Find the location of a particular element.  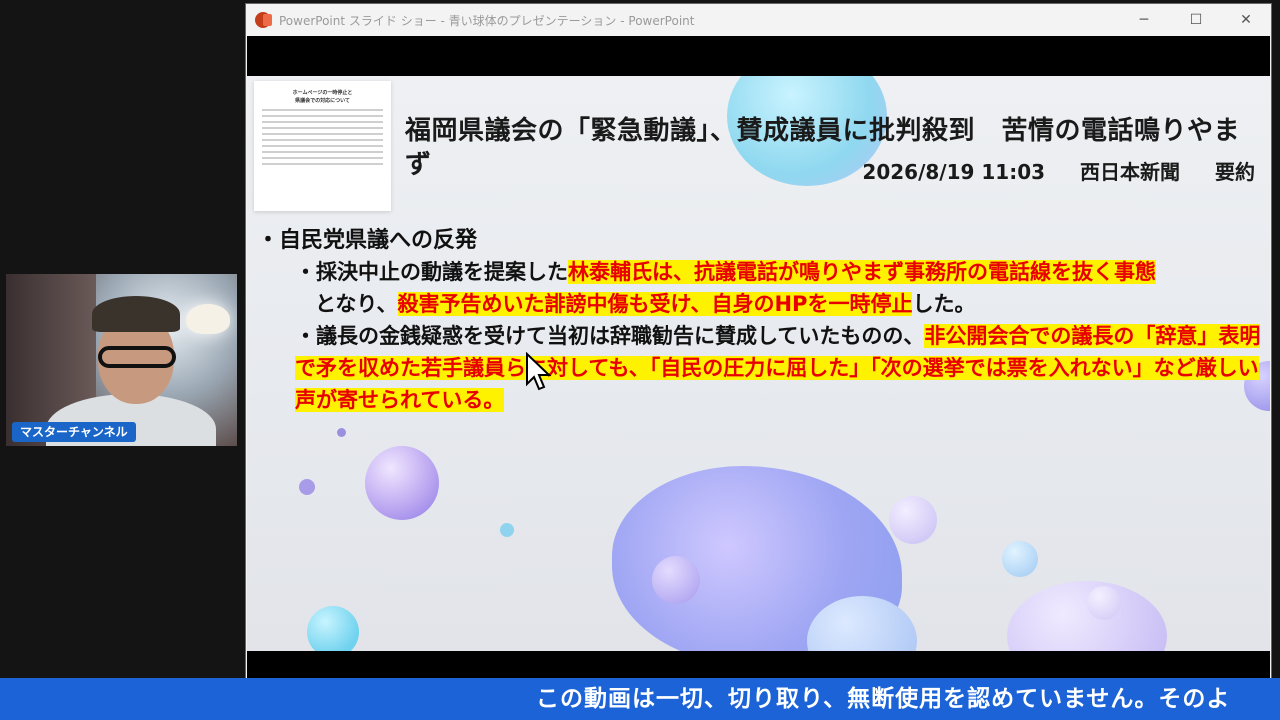

bullet-text: した。 is located at coordinates (944, 304).